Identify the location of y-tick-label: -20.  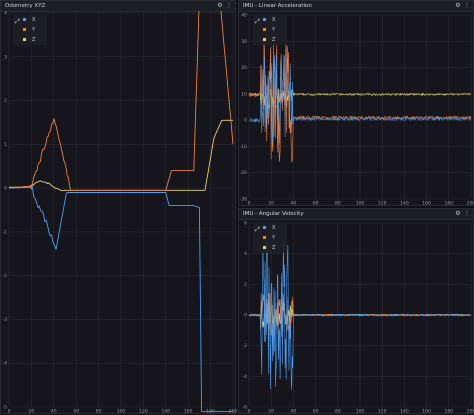
(243, 173).